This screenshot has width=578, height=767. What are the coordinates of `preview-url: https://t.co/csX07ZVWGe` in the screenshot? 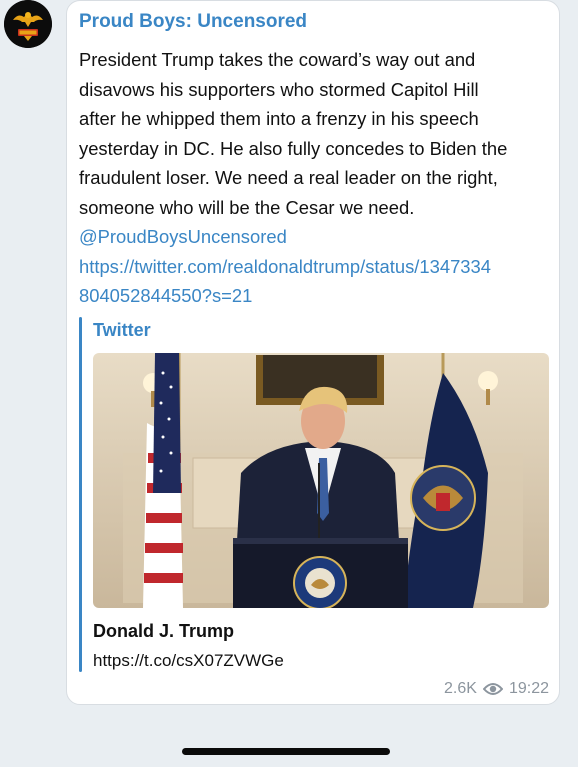 It's located at (188, 661).